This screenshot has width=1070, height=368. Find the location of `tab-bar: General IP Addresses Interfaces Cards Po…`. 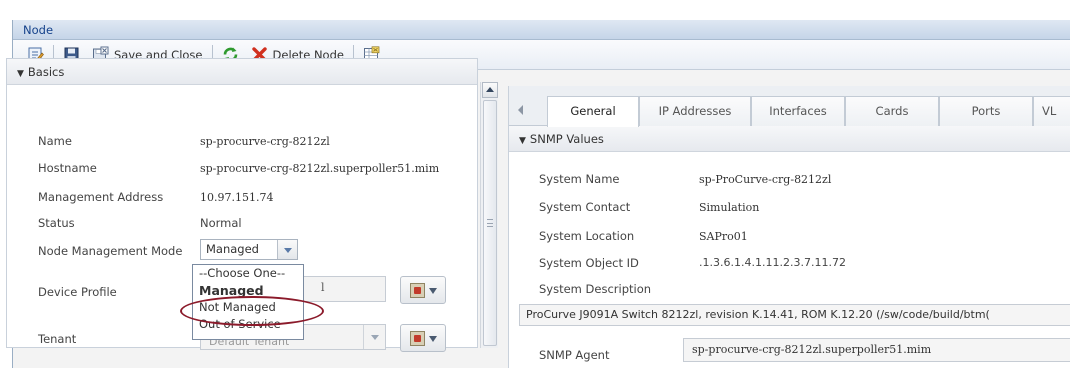

tab-bar: General IP Addresses Interfaces Cards Po… is located at coordinates (789, 106).